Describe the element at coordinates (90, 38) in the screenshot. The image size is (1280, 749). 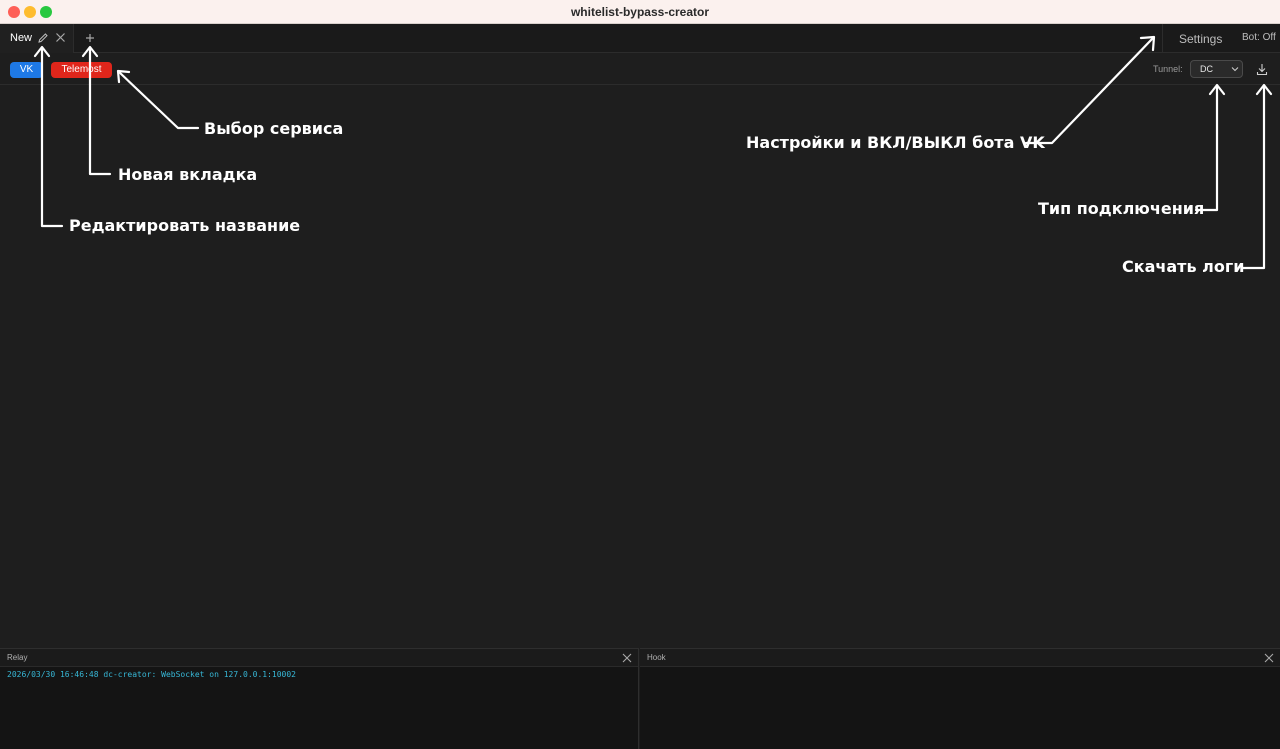
I see `add-tab-icon` at that location.